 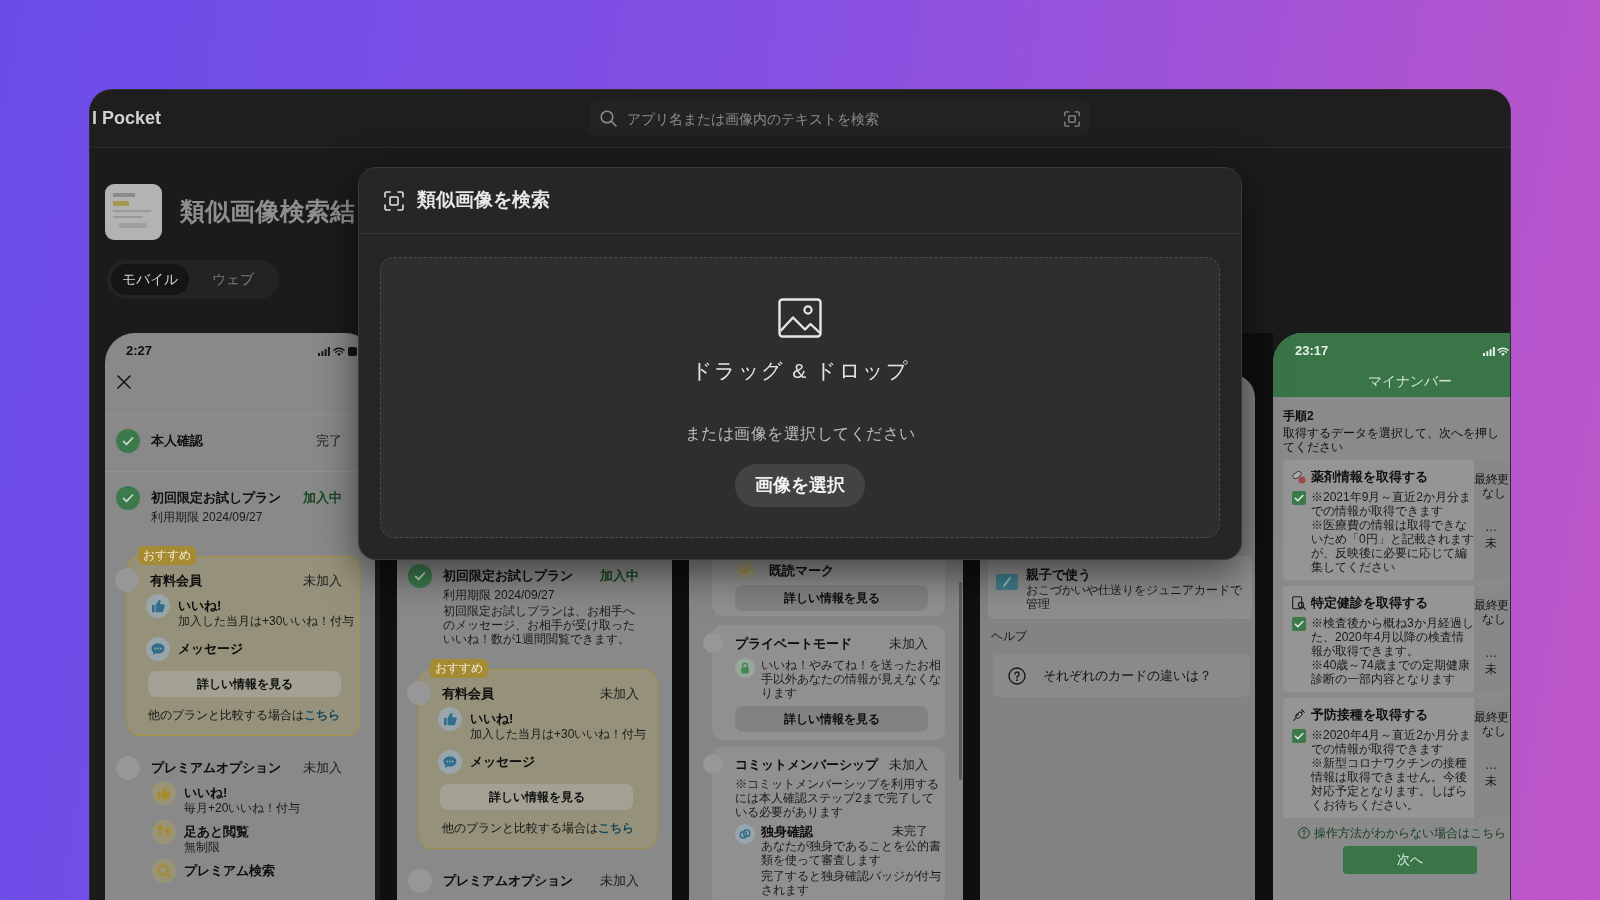 I want to click on plan-note: ※コミットメンバーシップを利用するには本人確認ステップ2まで完了している必要があります, so click(x=837, y=798).